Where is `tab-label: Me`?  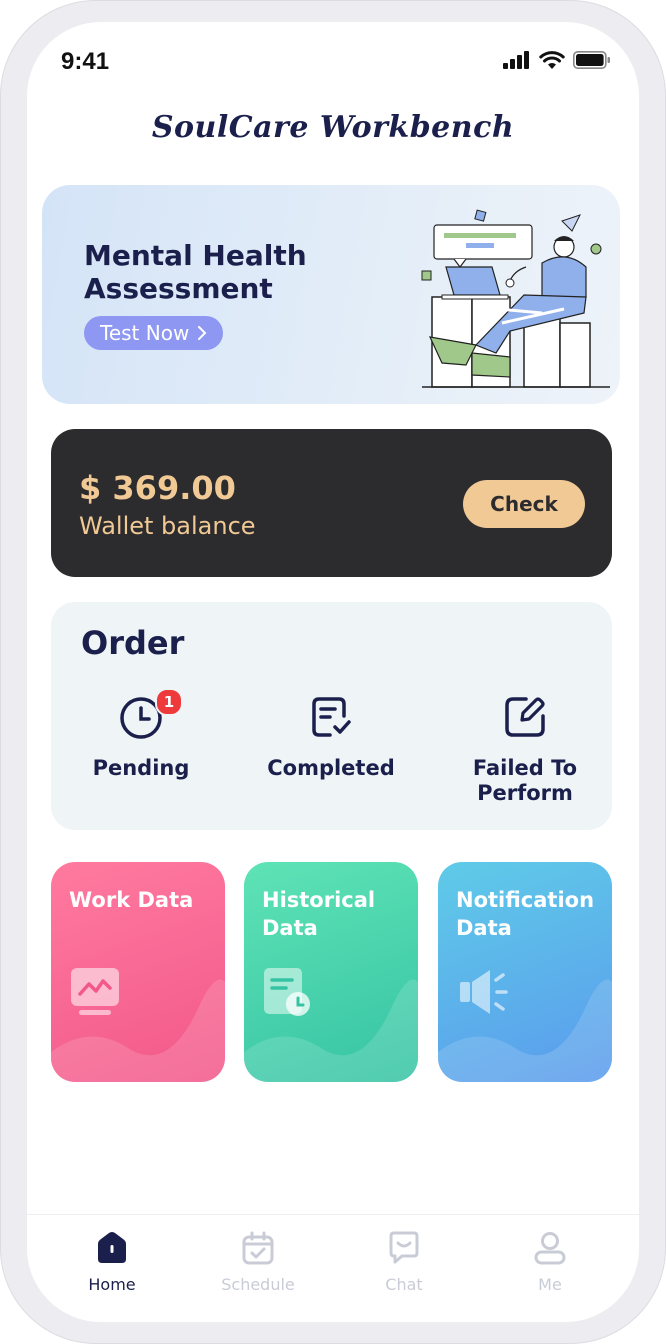 tab-label: Me is located at coordinates (550, 1284).